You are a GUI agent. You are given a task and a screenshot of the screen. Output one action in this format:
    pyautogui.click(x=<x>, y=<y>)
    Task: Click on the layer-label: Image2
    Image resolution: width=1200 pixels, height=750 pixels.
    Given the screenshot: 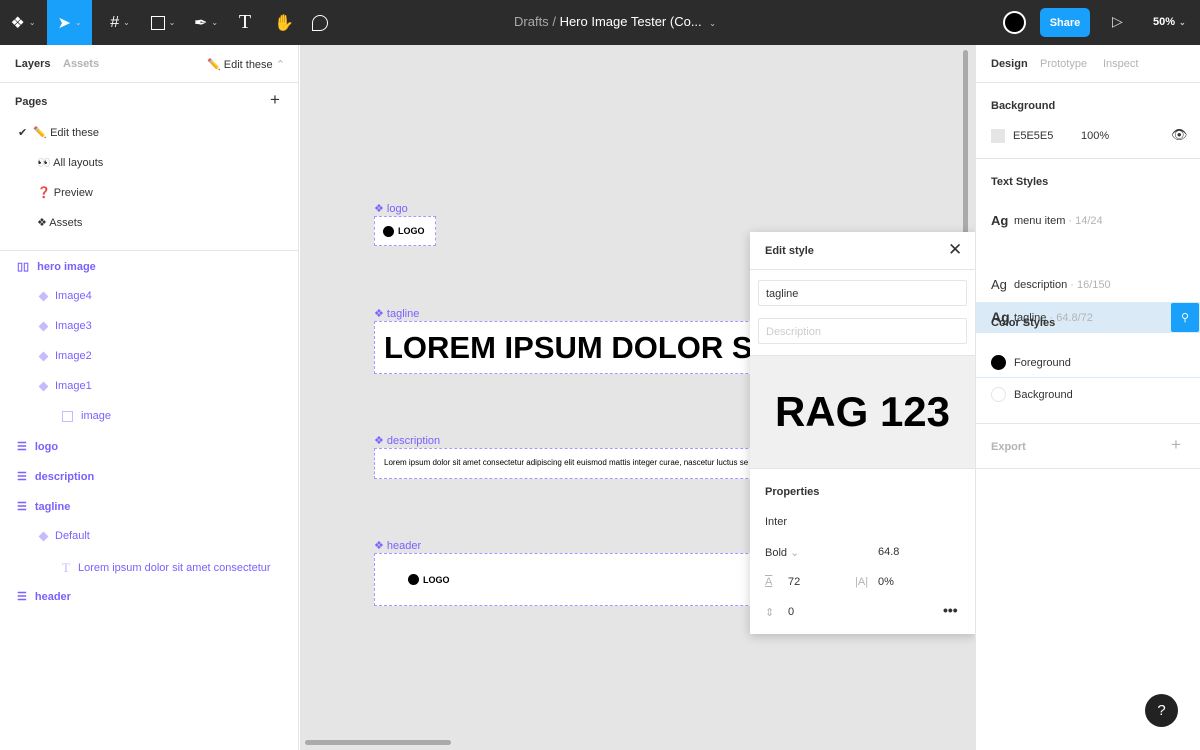 What is the action you would take?
    pyautogui.click(x=73, y=356)
    